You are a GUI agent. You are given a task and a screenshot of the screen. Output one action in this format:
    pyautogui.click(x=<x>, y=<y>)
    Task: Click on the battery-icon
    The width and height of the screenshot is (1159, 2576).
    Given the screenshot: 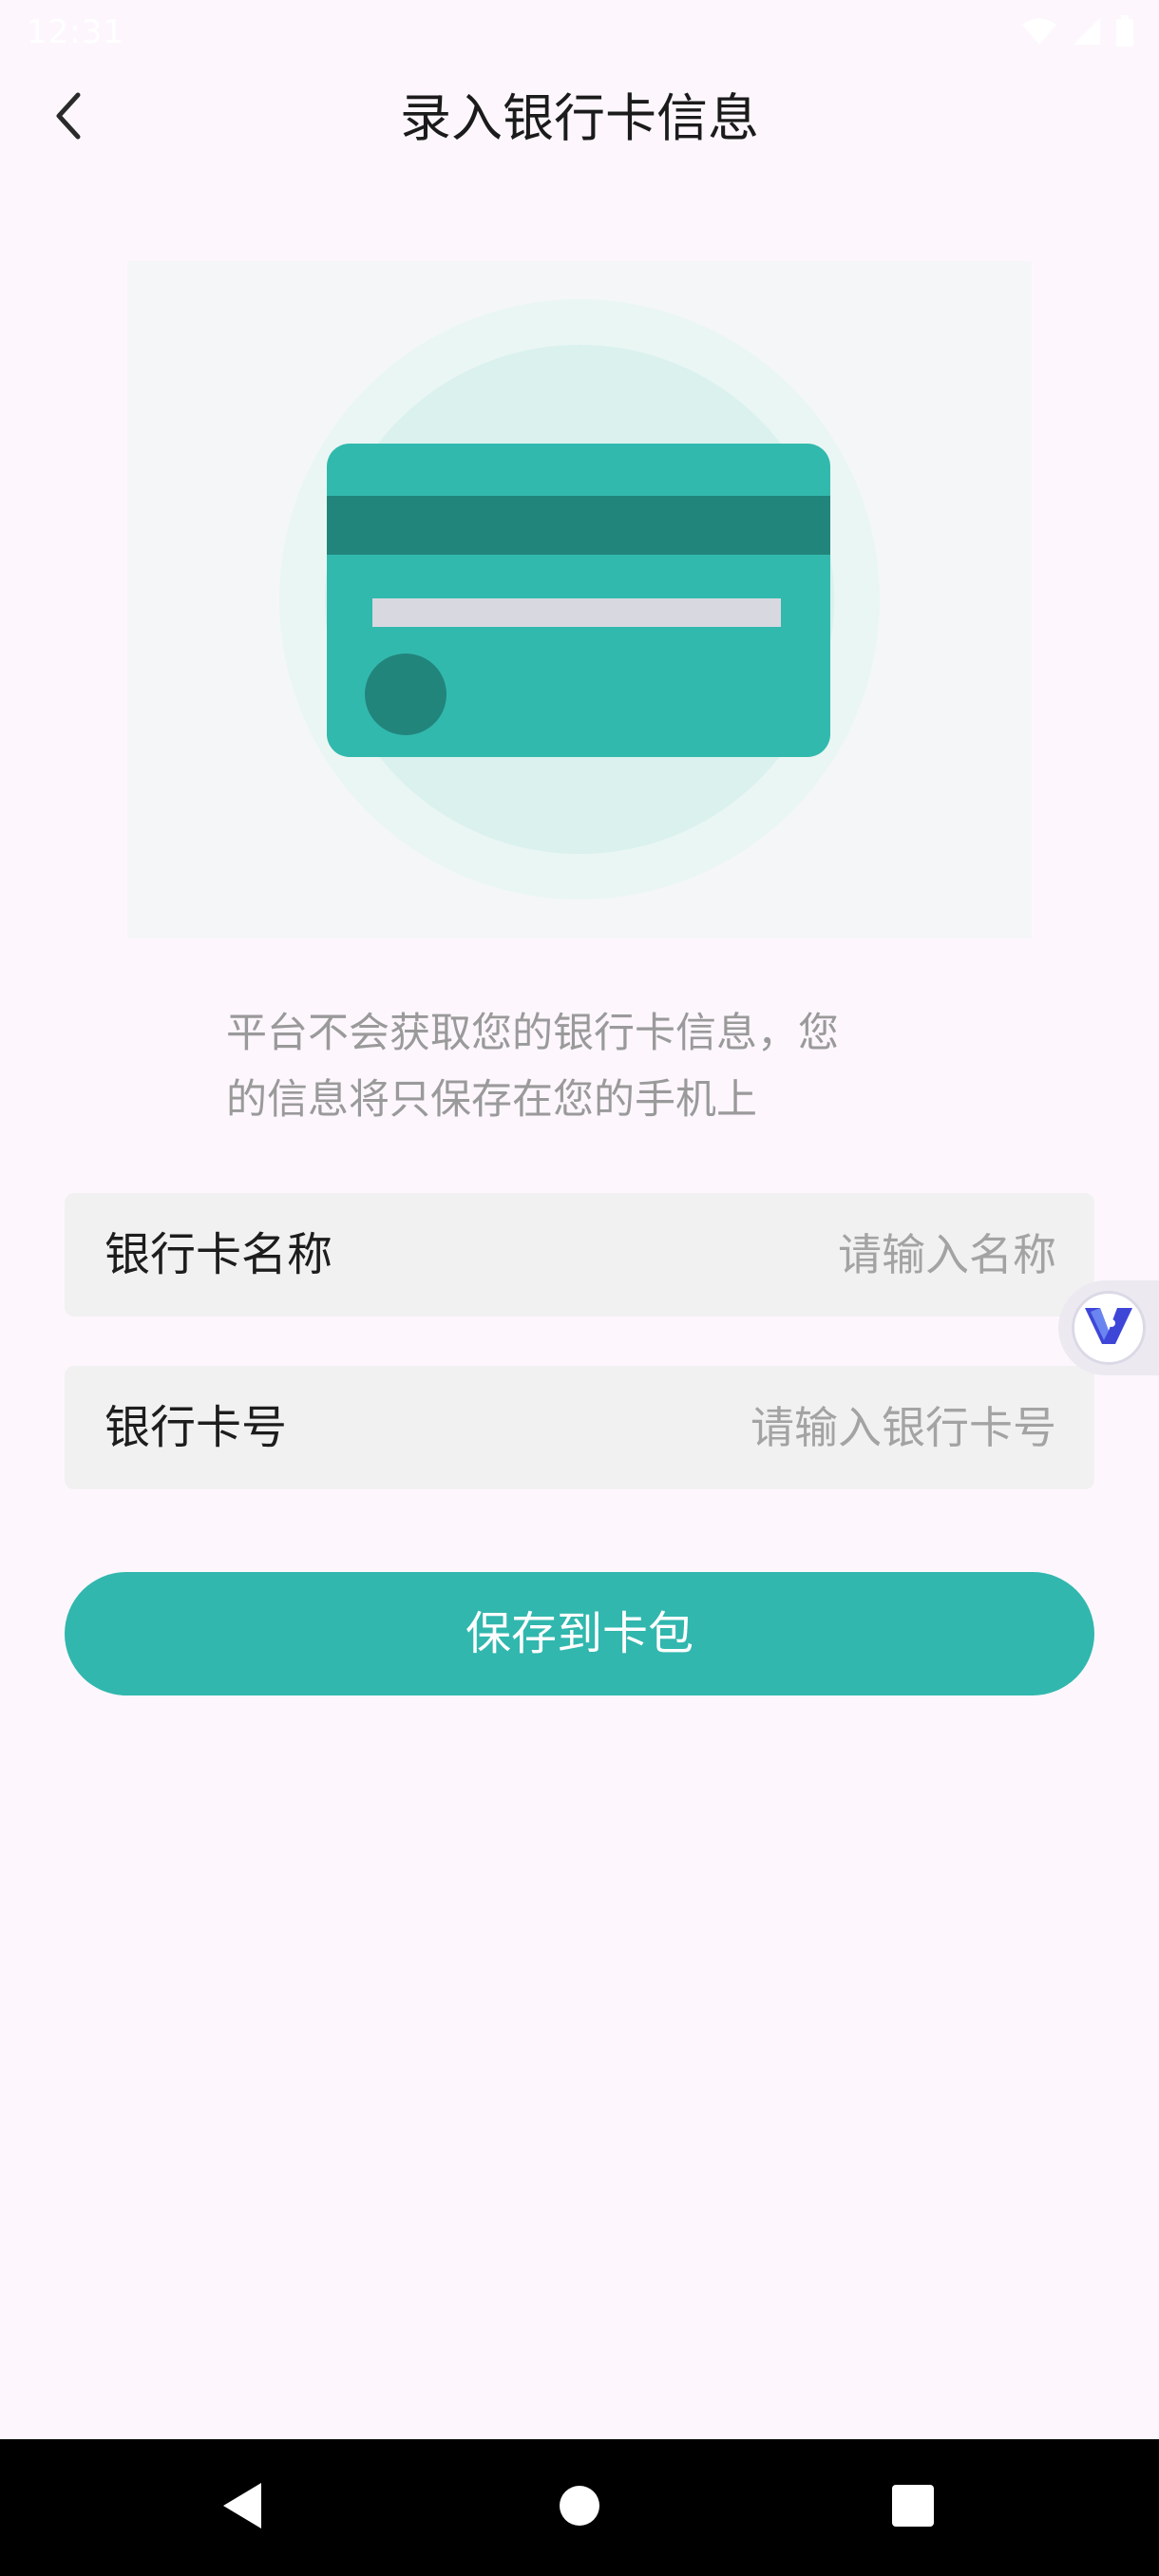 What is the action you would take?
    pyautogui.click(x=1124, y=33)
    